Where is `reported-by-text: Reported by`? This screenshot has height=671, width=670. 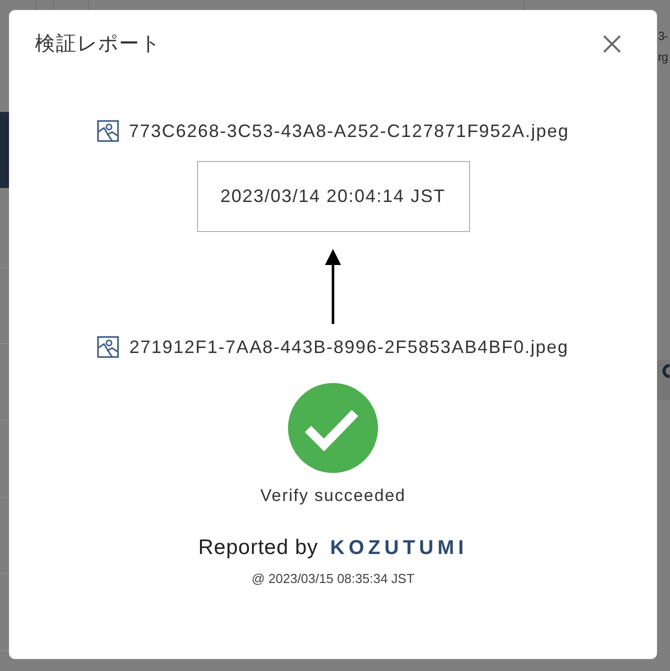
reported-by-text: Reported by is located at coordinates (258, 548).